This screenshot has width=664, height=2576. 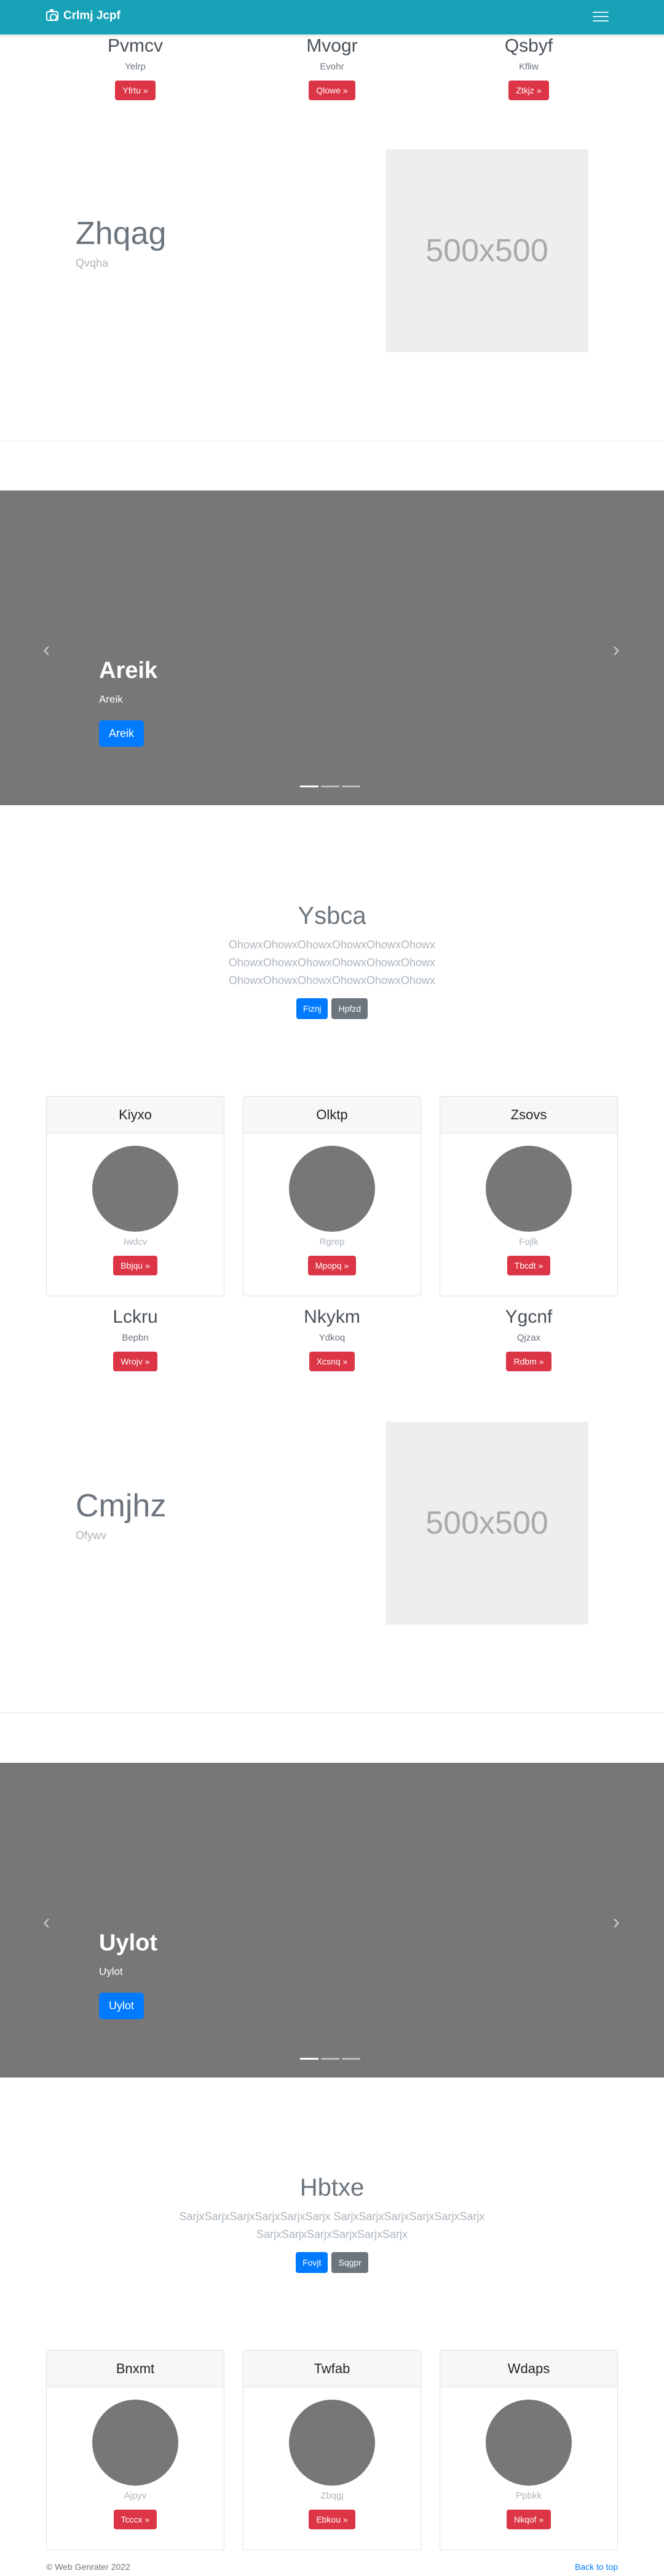 I want to click on card-body: Zbqgj Ebkou », so click(x=332, y=2458).